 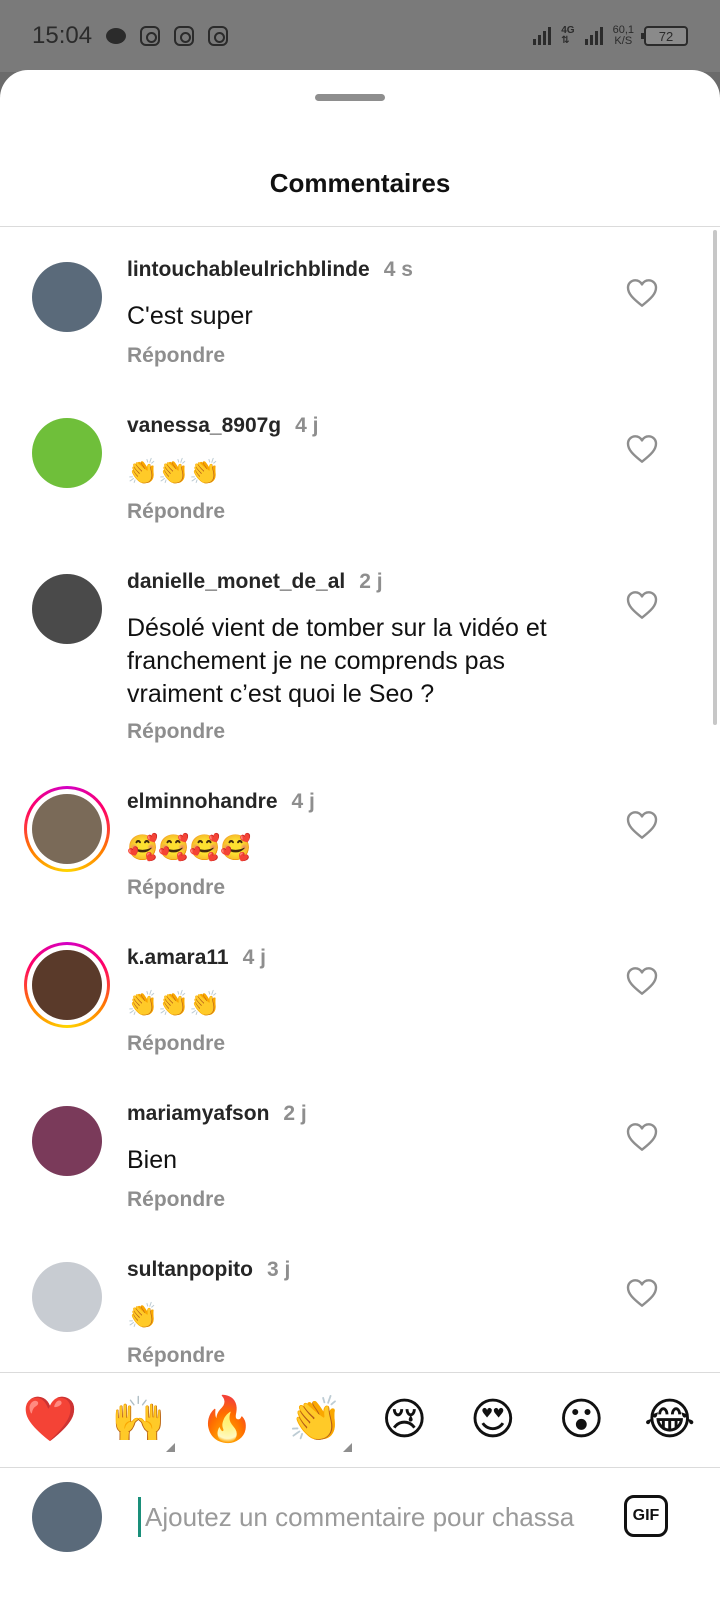 I want to click on comment-username: k.amara11, so click(x=178, y=958).